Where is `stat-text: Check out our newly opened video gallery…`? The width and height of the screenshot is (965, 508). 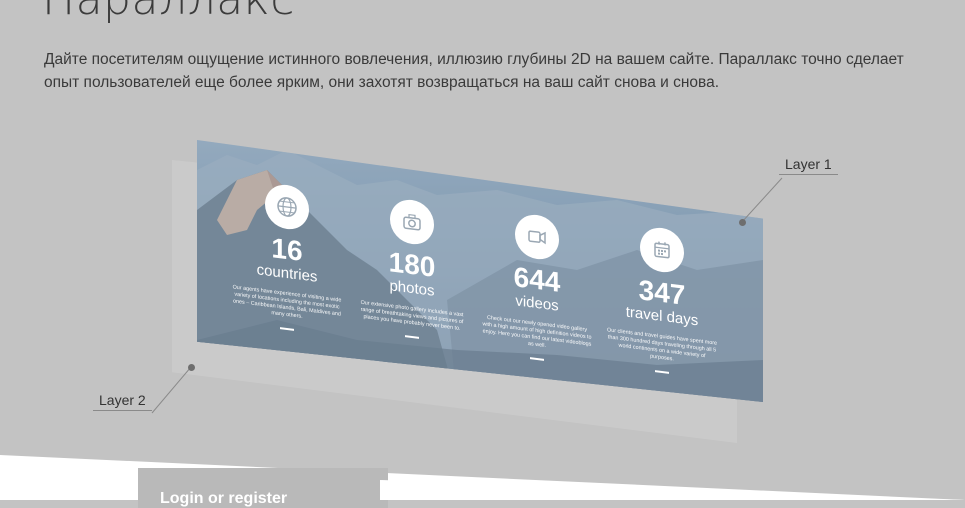
stat-text: Check out our newly opened video gallery… is located at coordinates (537, 332).